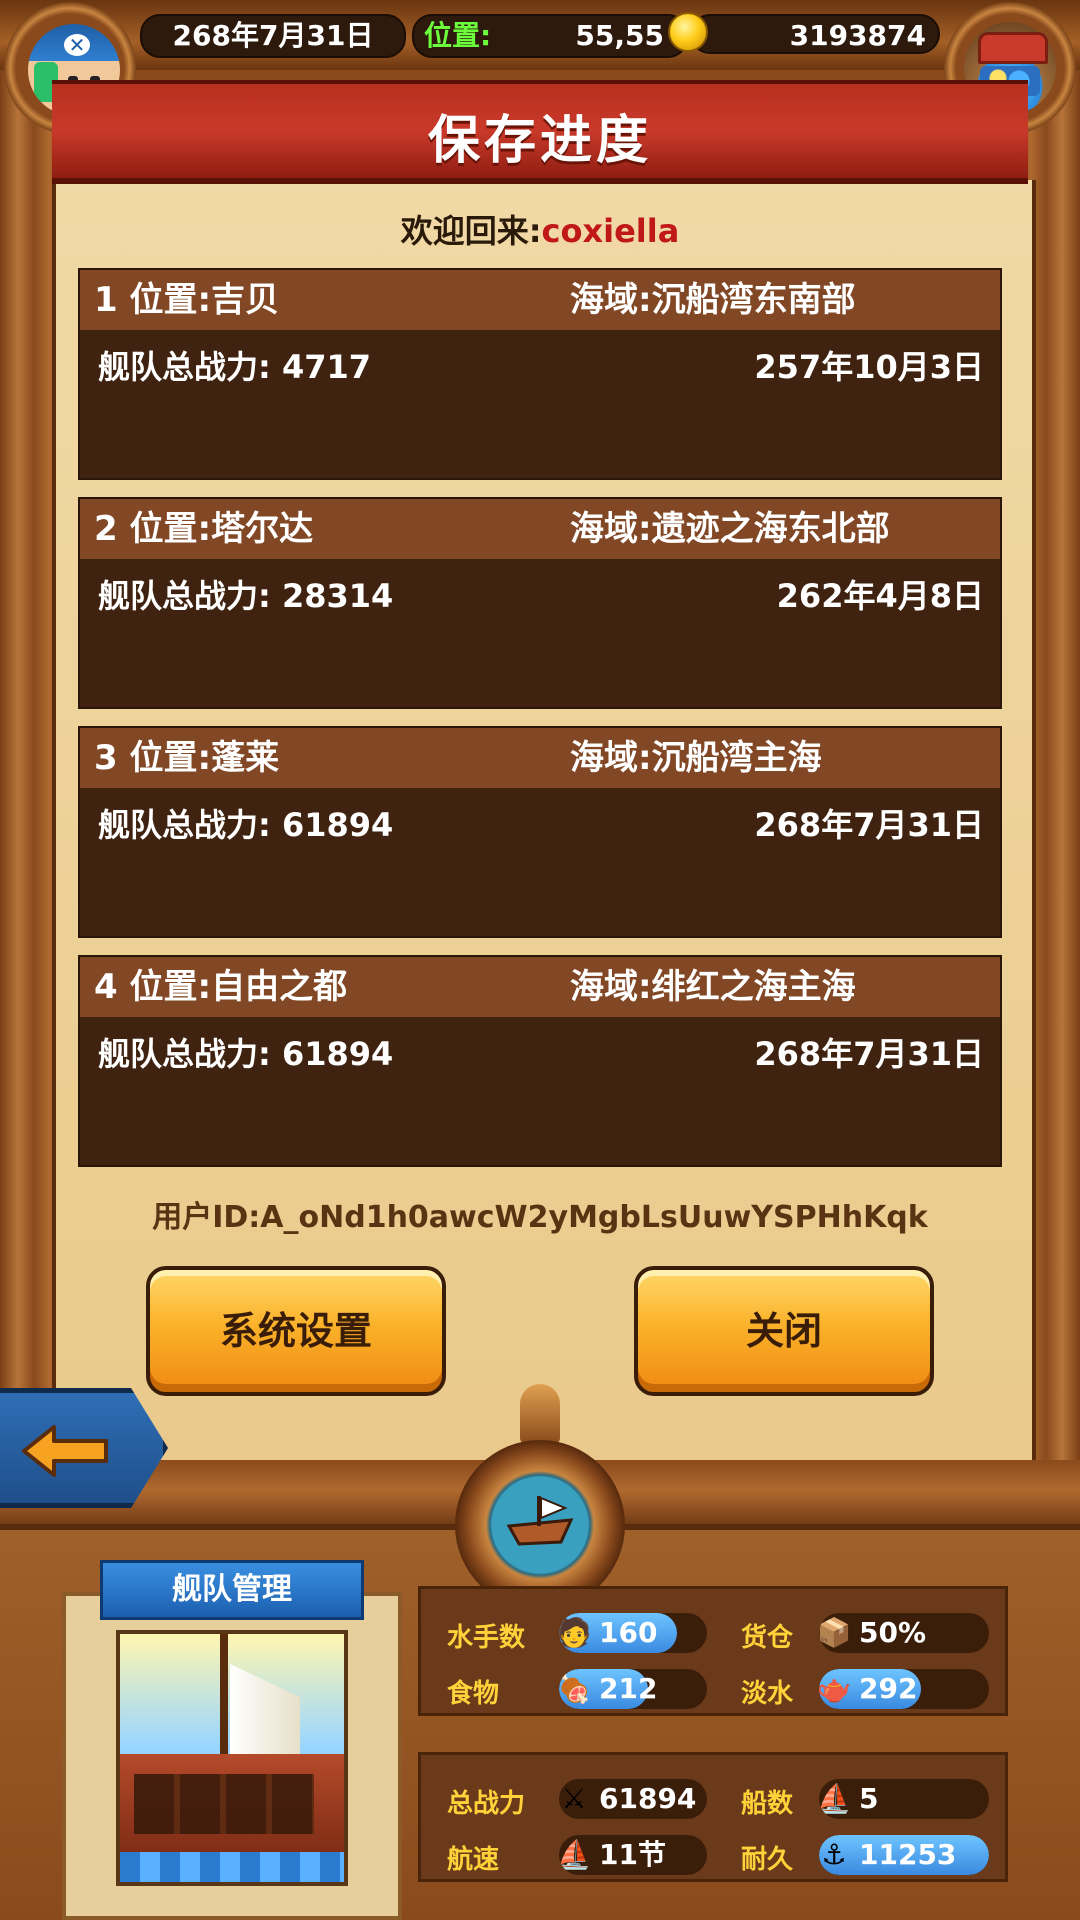 Image resolution: width=1080 pixels, height=1920 pixels. I want to click on ship-count-label: 船数, so click(767, 1804).